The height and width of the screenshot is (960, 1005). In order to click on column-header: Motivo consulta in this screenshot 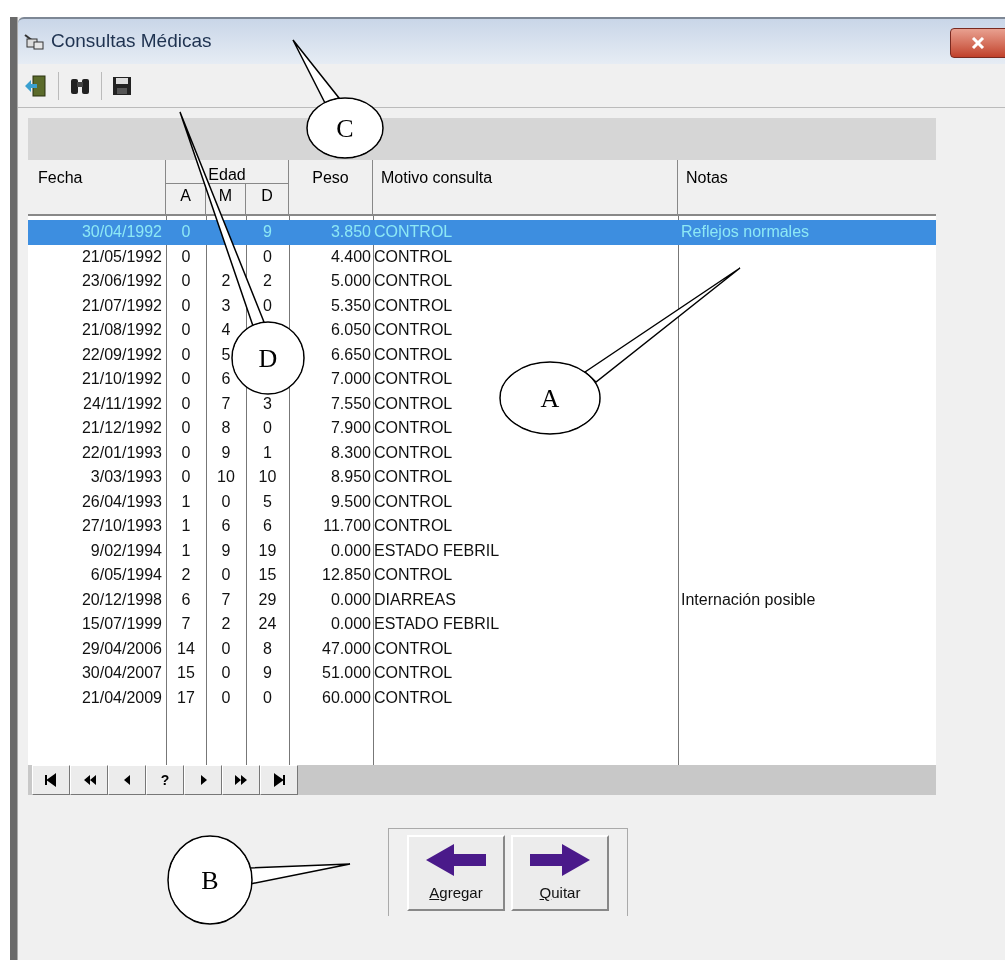, I will do `click(525, 187)`.